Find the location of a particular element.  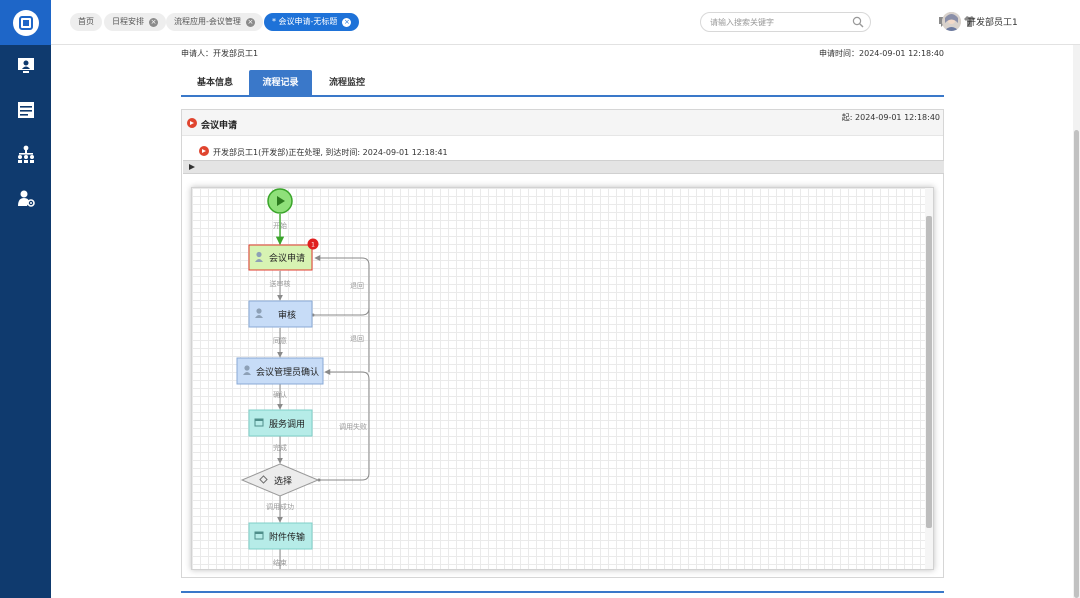

user-settings-icon is located at coordinates (25, 197).